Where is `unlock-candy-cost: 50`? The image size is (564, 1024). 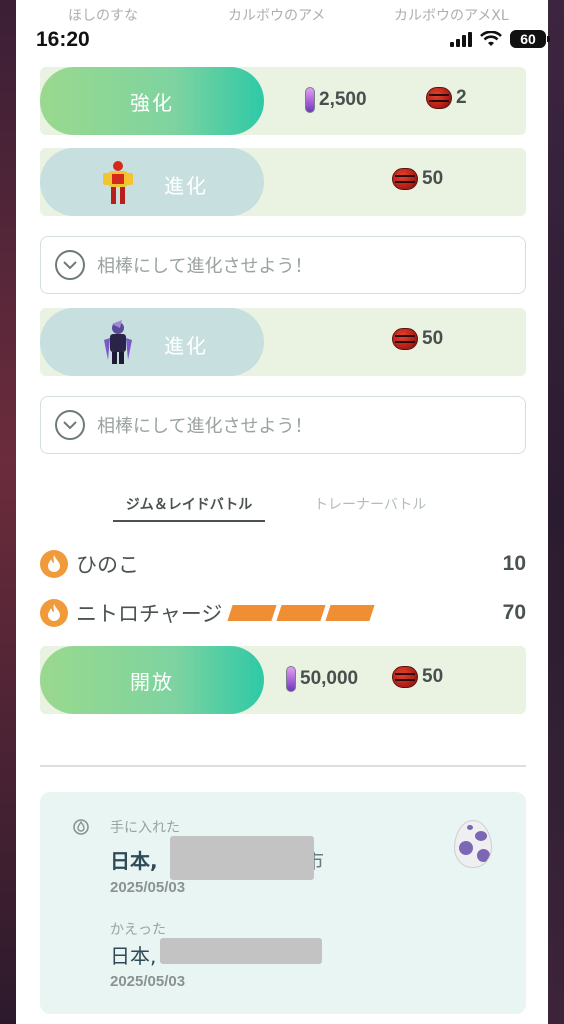
unlock-candy-cost: 50 is located at coordinates (417, 677).